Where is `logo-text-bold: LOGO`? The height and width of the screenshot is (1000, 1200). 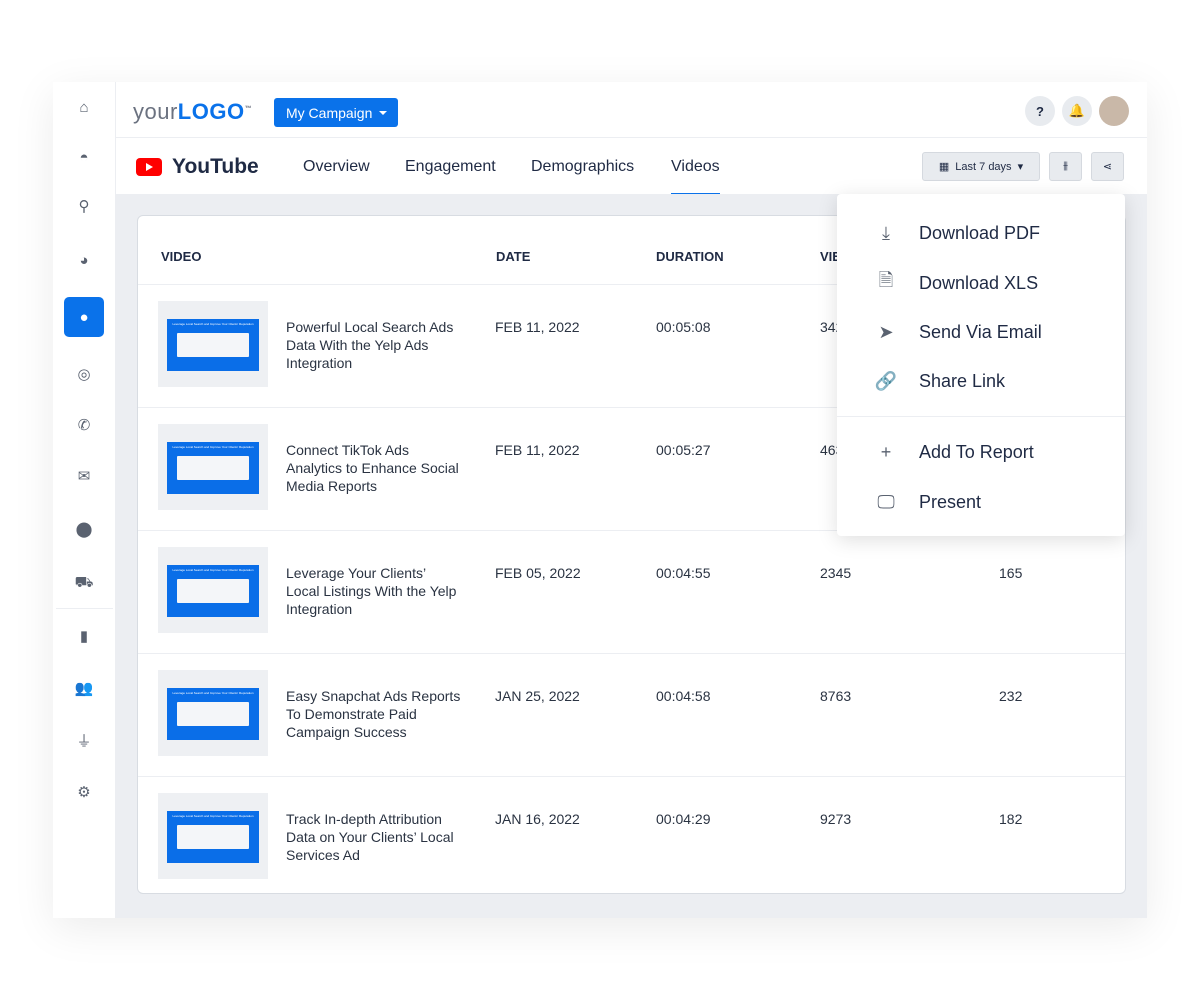
logo-text-bold: LOGO is located at coordinates (211, 111).